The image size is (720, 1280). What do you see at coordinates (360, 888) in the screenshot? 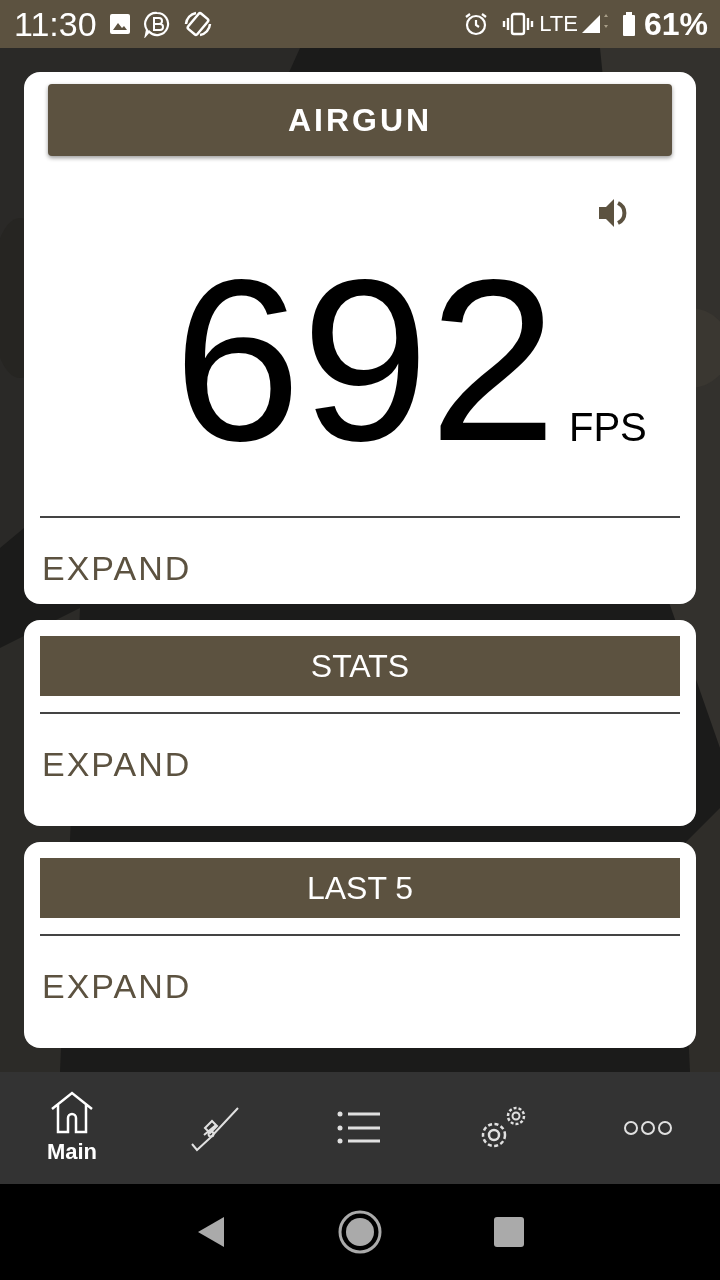
I see `section-header: LAST 5` at bounding box center [360, 888].